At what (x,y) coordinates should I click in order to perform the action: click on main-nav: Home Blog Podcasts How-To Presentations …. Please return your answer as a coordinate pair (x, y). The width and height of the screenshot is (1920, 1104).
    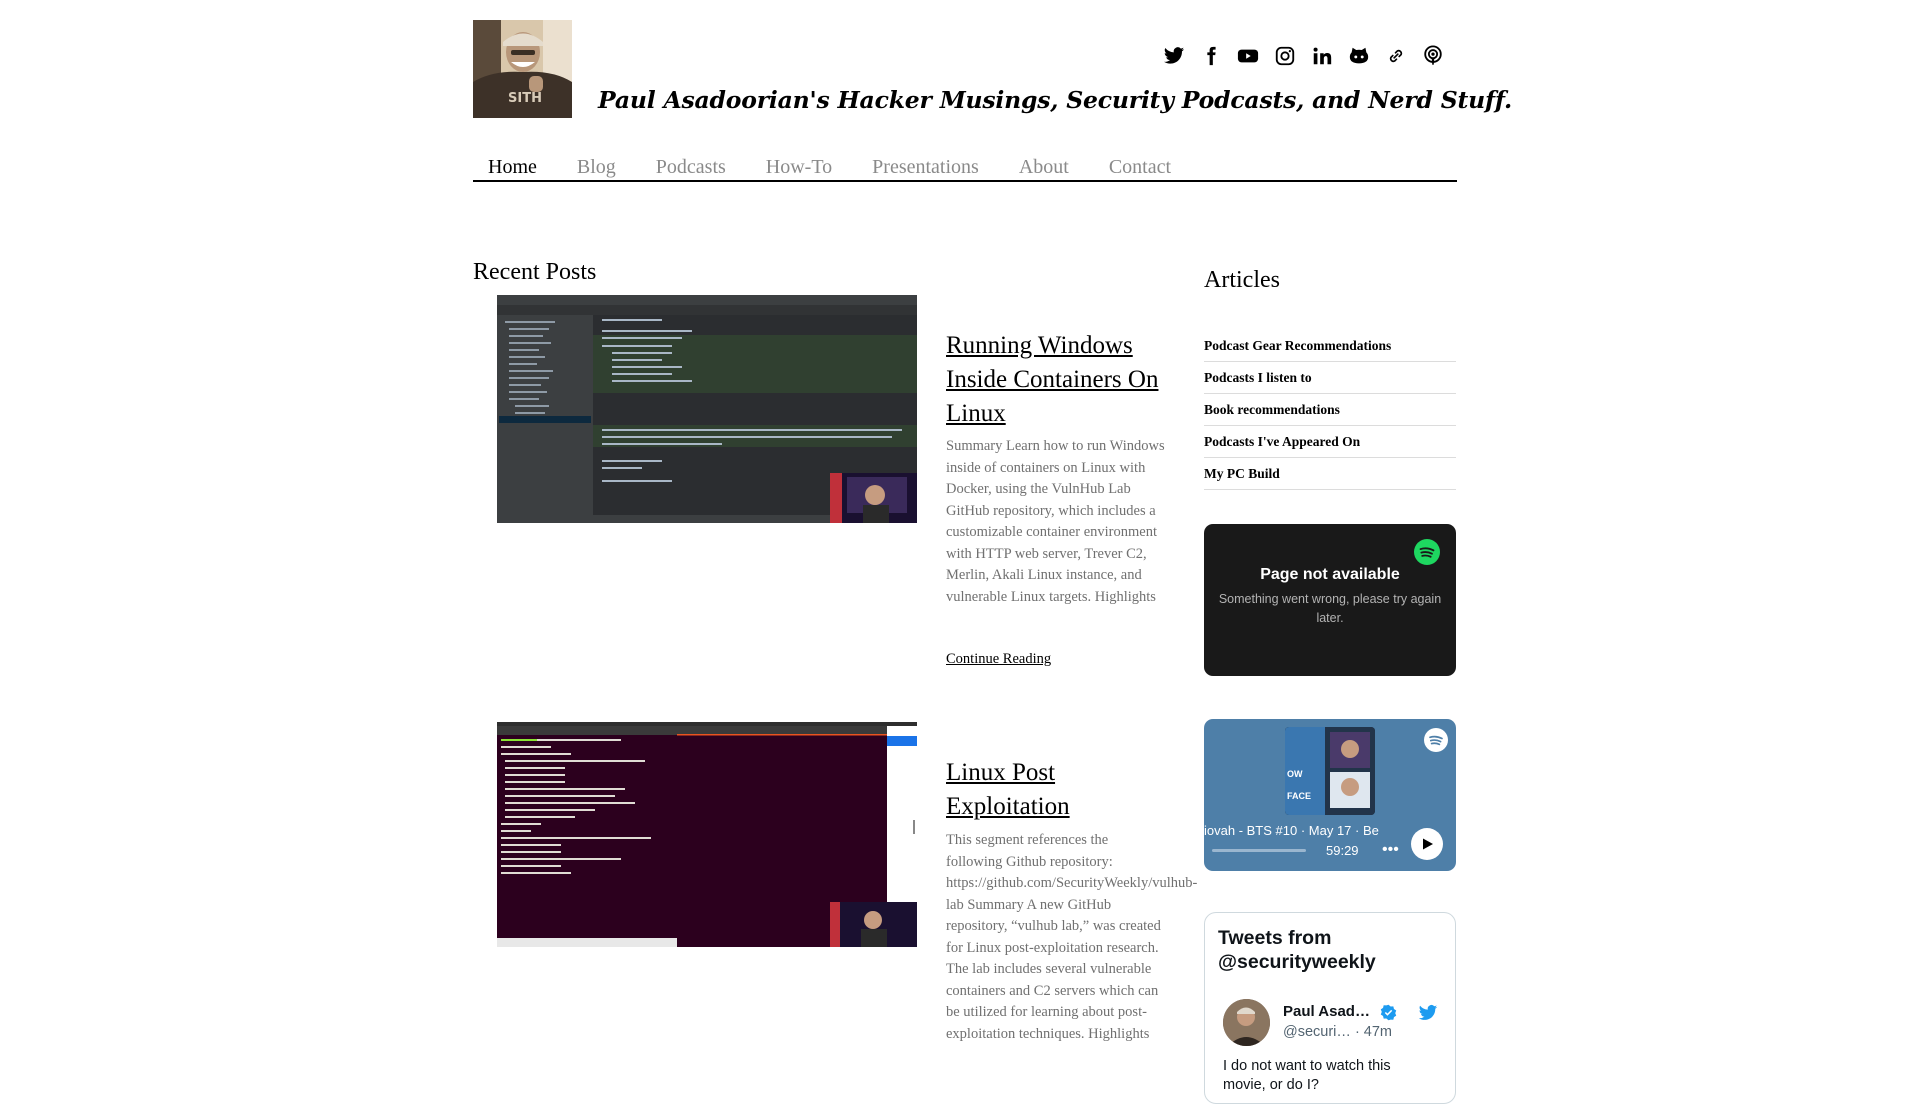
    Looking at the image, I should click on (965, 166).